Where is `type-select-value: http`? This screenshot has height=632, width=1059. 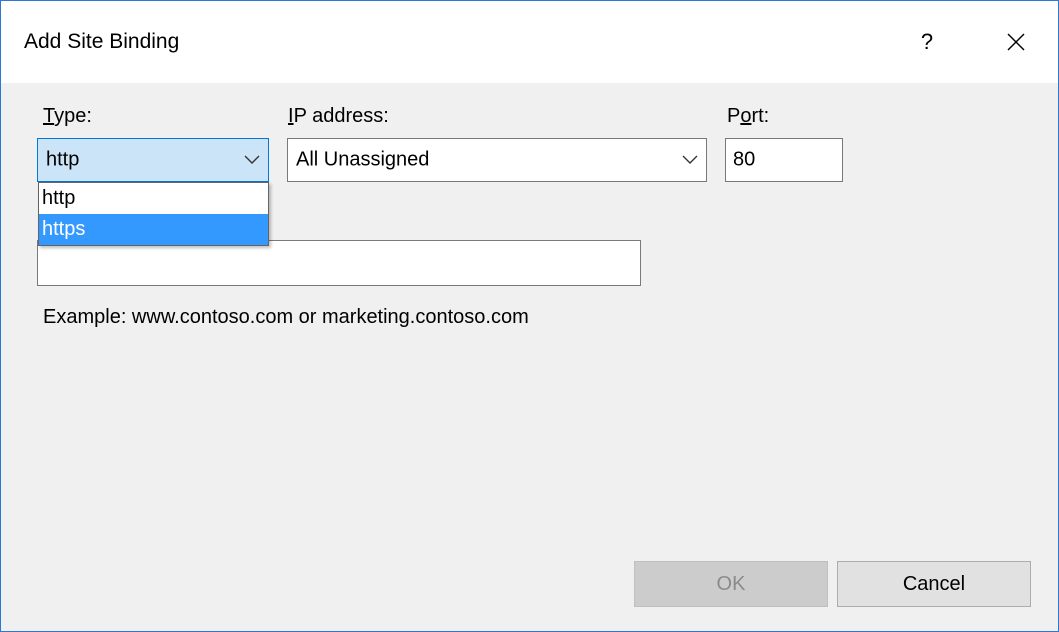
type-select-value: http is located at coordinates (63, 159).